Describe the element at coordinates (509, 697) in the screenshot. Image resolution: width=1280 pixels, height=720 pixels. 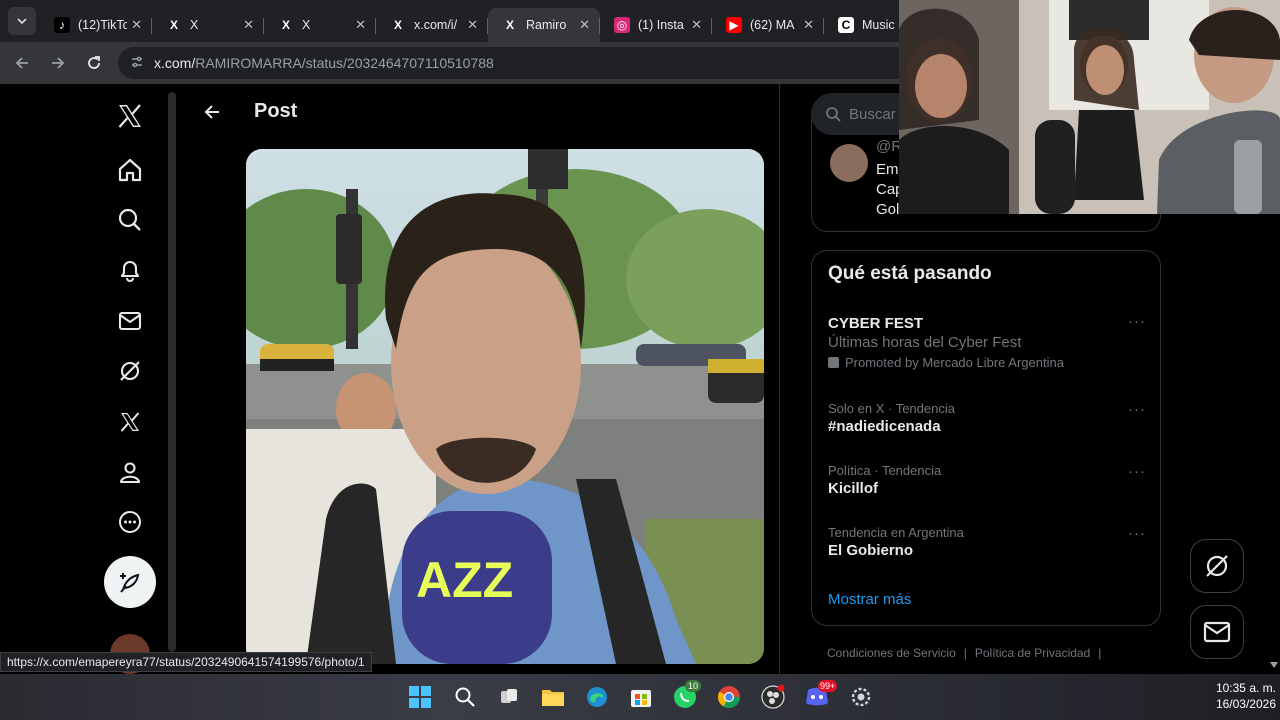
I see `task-view-icon` at that location.